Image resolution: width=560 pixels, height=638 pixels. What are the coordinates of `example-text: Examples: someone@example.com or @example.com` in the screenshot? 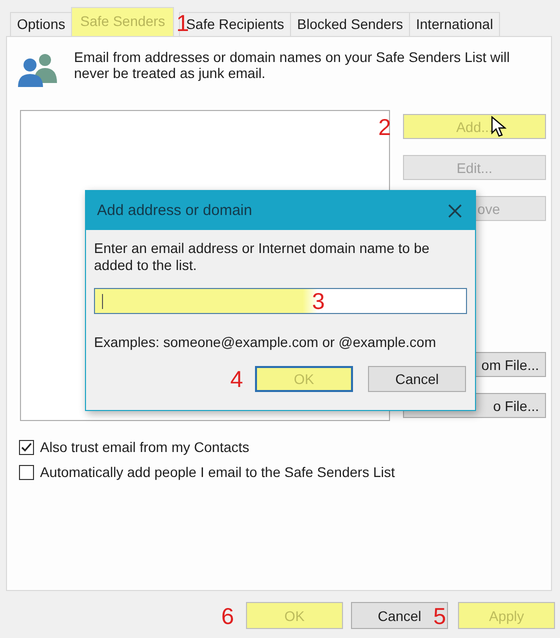 It's located at (266, 342).